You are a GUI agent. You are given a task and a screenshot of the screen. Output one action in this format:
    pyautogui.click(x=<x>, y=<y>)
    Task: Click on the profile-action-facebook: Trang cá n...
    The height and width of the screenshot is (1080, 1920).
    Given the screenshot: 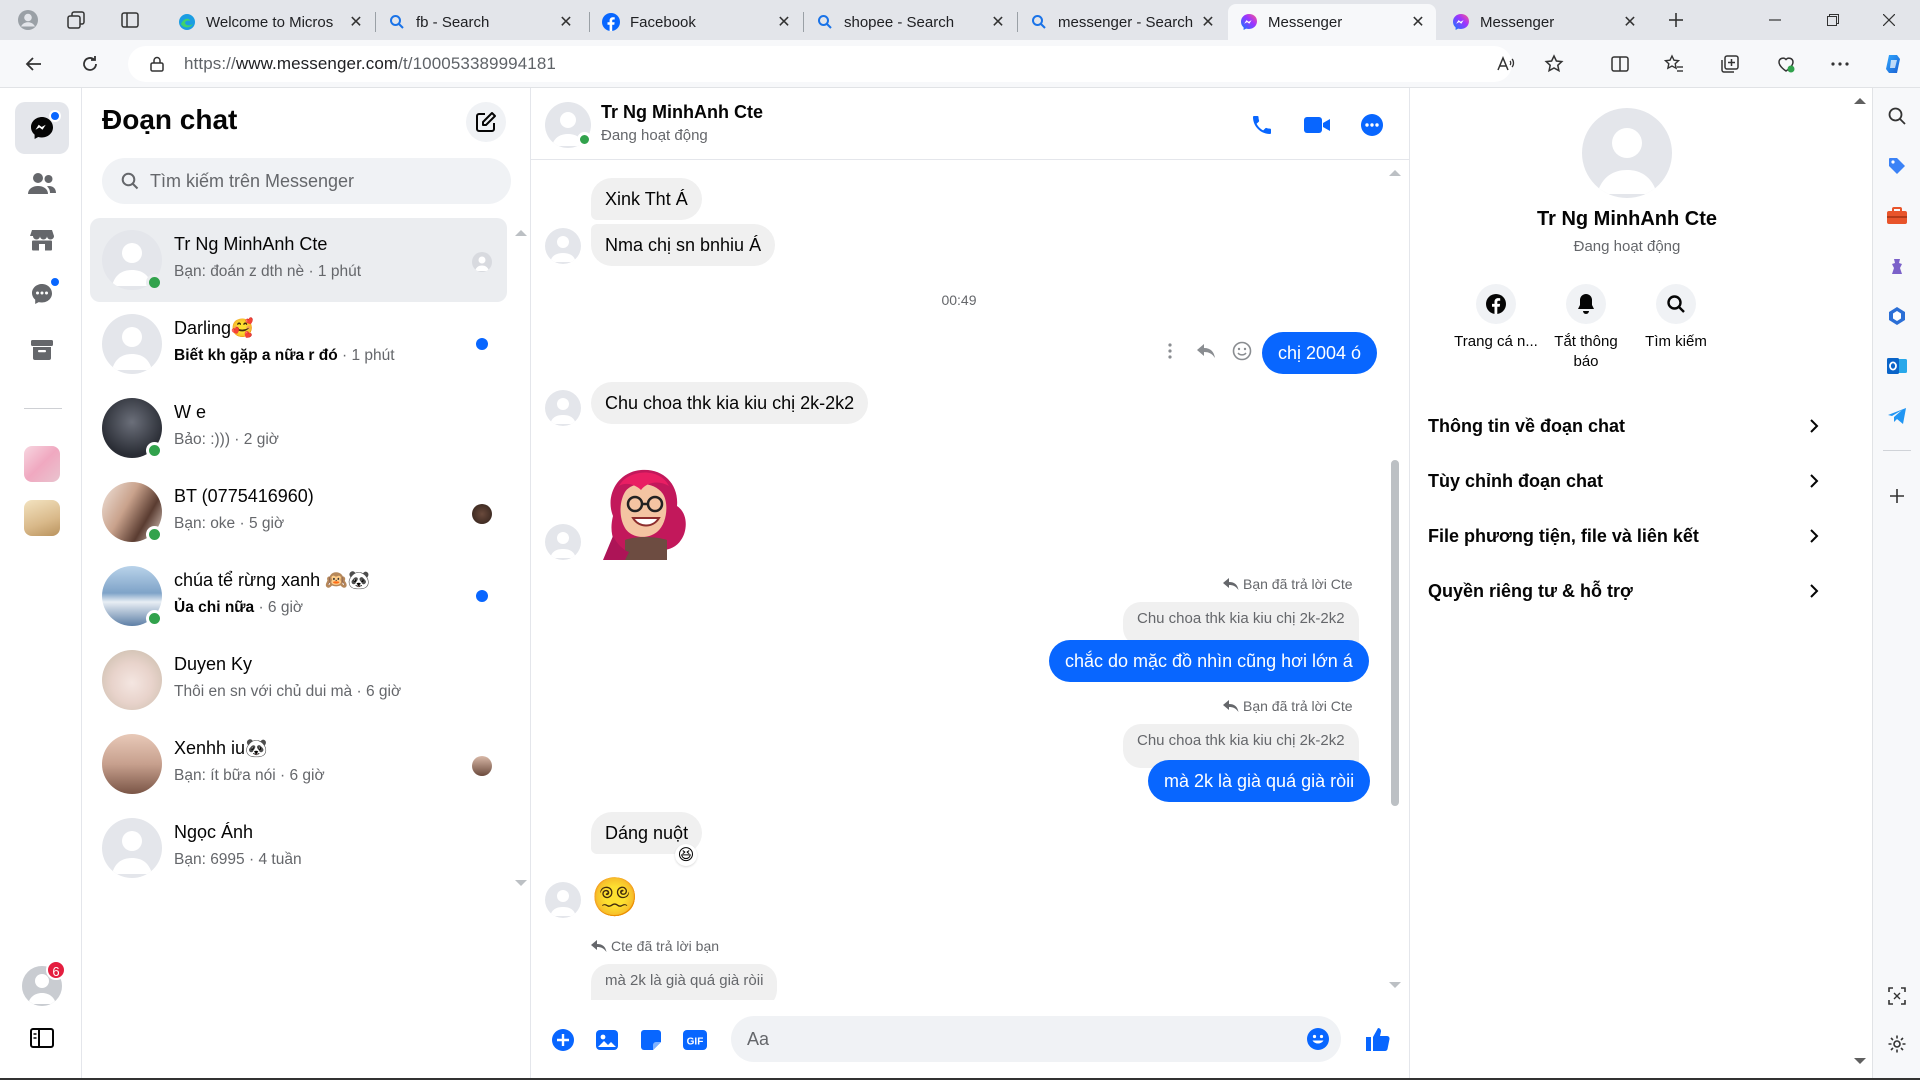 What is the action you would take?
    pyautogui.click(x=1496, y=318)
    